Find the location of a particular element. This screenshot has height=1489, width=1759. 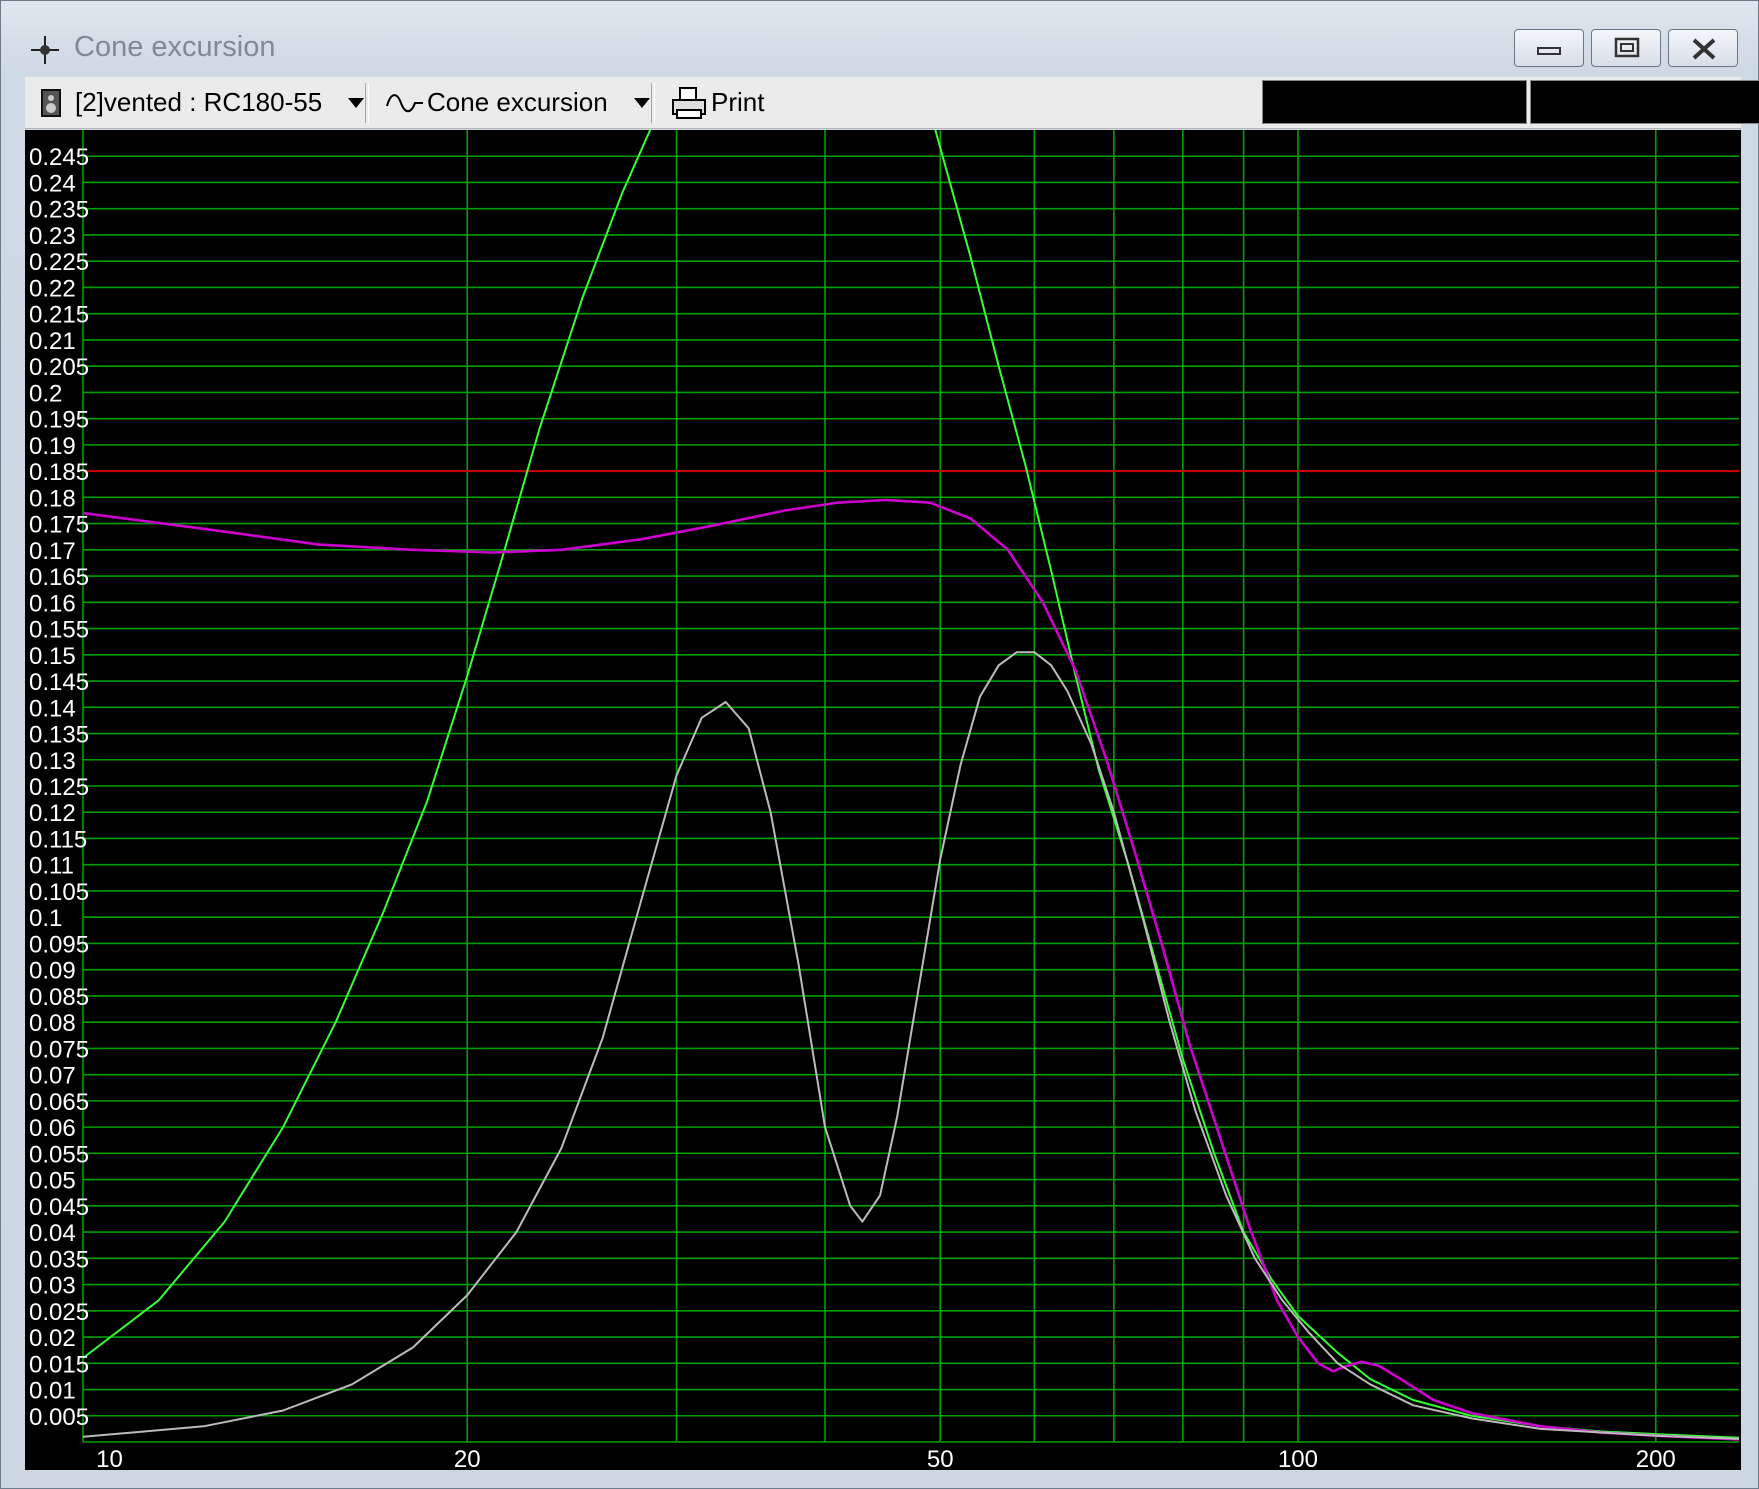

y-tick-label: 0.245 is located at coordinates (59, 157).